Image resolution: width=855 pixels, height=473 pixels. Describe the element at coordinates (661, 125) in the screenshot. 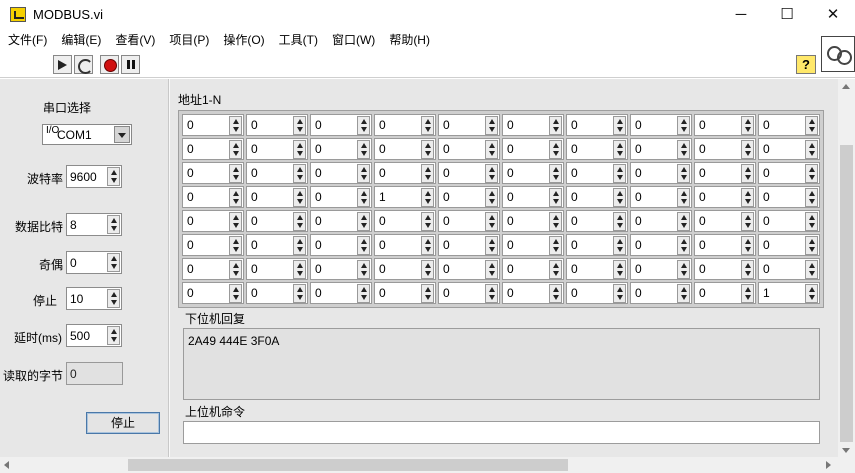

I see `array-cell-r1-c8: 0` at that location.